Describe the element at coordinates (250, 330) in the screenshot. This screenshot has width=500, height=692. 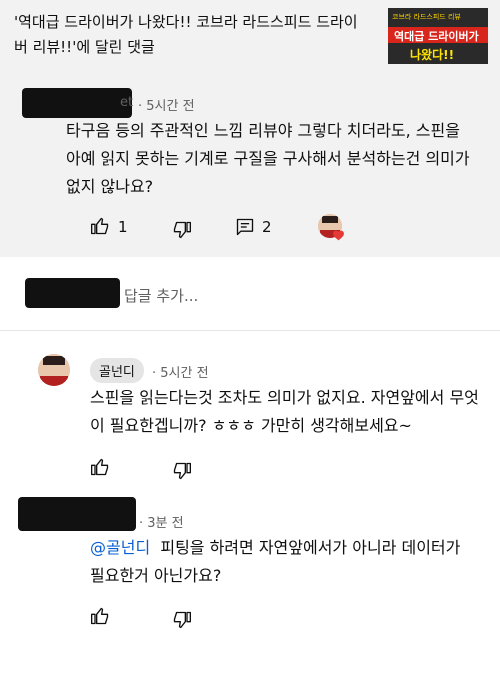
I see `divider` at that location.